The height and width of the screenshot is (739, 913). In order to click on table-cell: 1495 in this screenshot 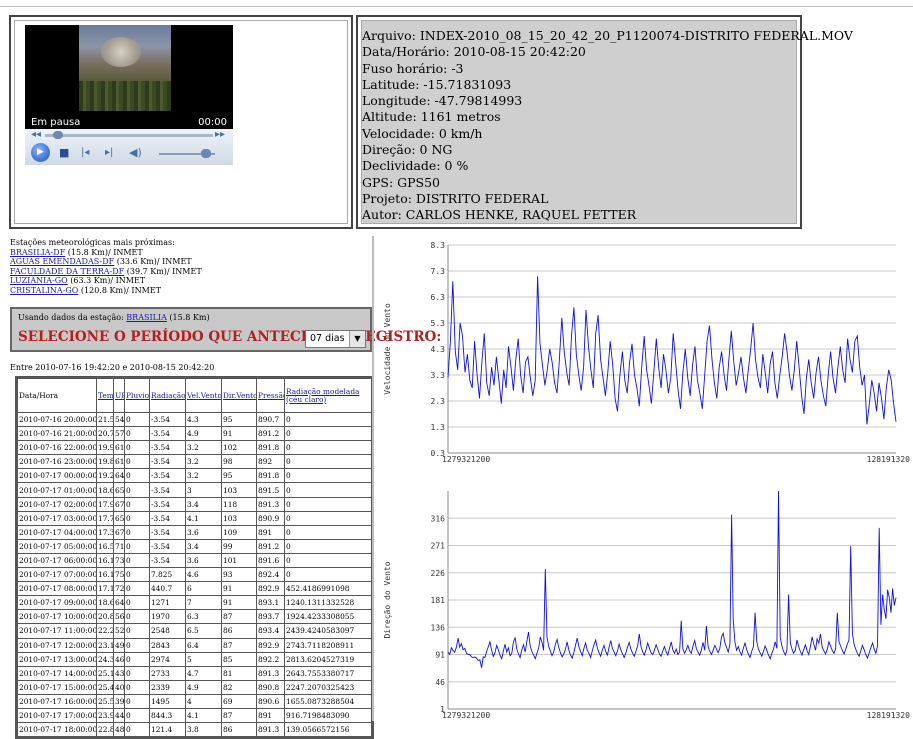, I will do `click(167, 701)`.